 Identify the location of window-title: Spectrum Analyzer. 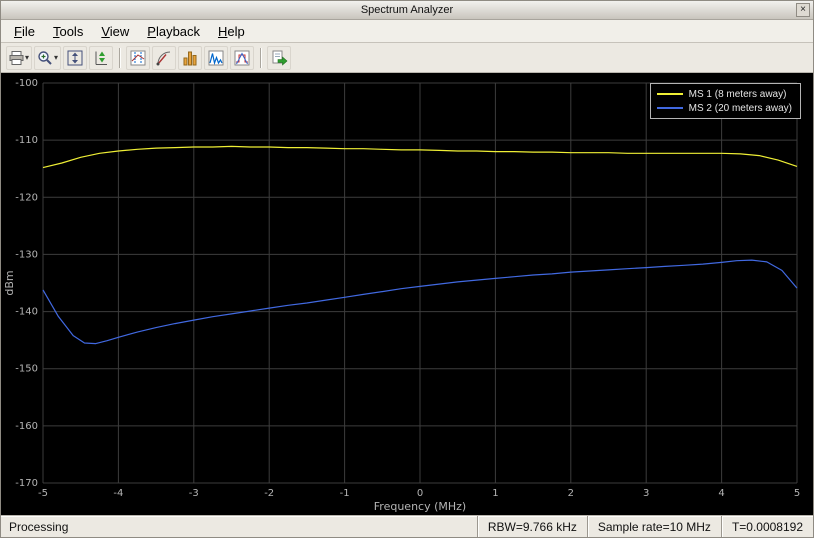
(407, 10).